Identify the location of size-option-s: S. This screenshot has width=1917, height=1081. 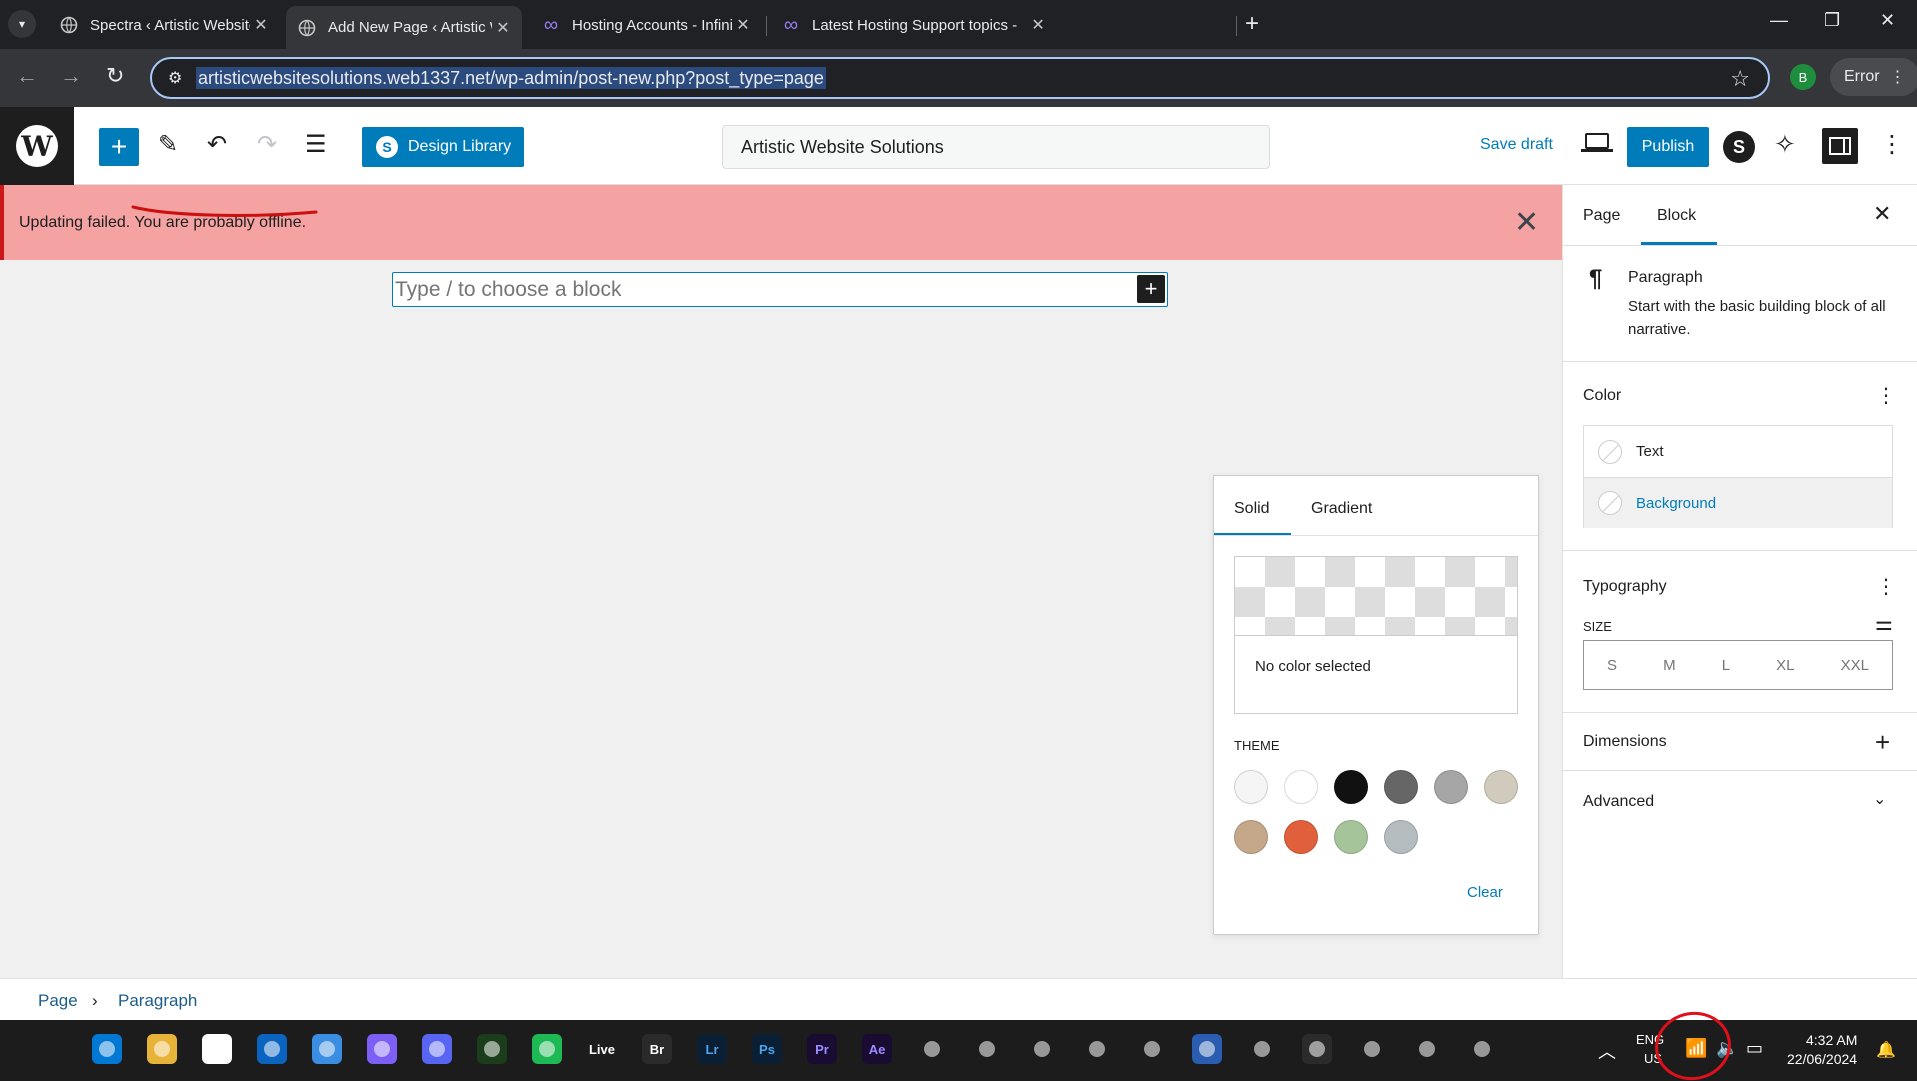
(1612, 665).